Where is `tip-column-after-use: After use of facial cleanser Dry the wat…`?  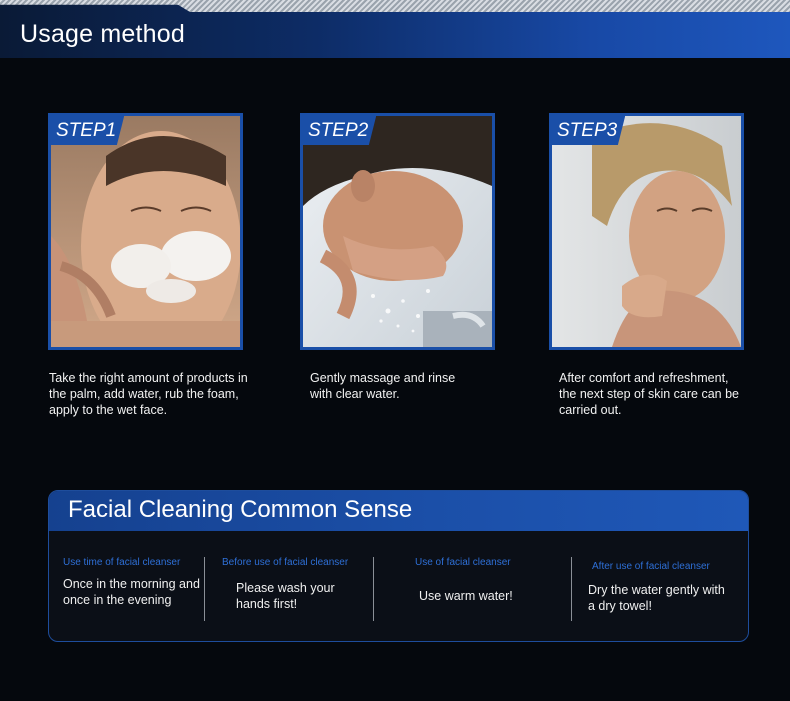
tip-column-after-use: After use of facial cleanser Dry the wat… is located at coordinates (665, 585).